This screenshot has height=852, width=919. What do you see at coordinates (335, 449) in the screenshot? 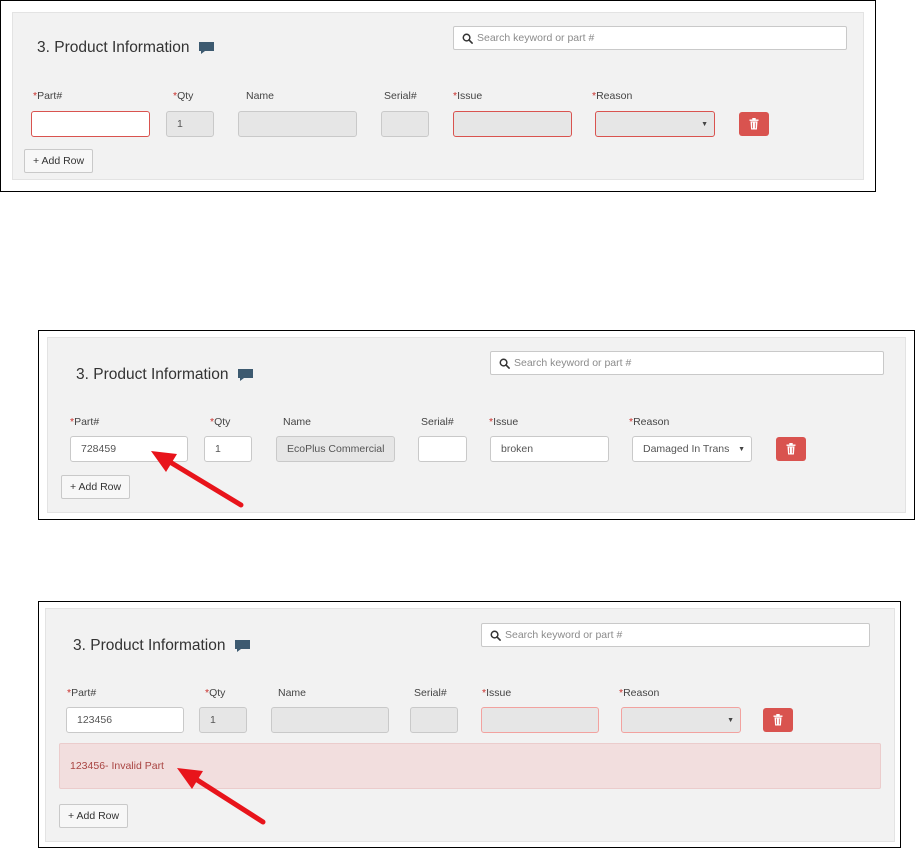
I see `name-input: EcoPlus Commercial` at bounding box center [335, 449].